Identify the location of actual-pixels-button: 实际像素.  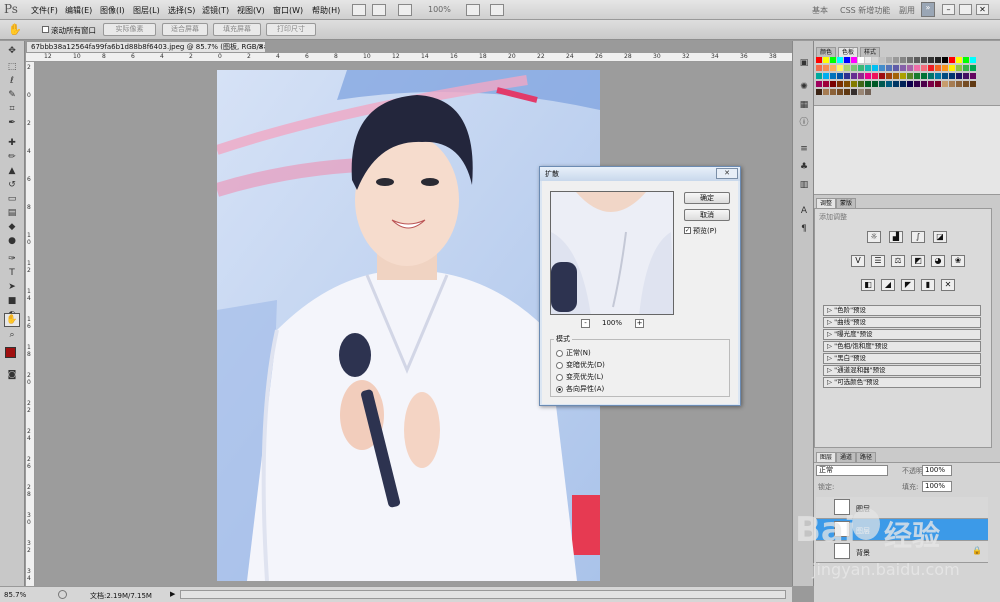
(129, 29).